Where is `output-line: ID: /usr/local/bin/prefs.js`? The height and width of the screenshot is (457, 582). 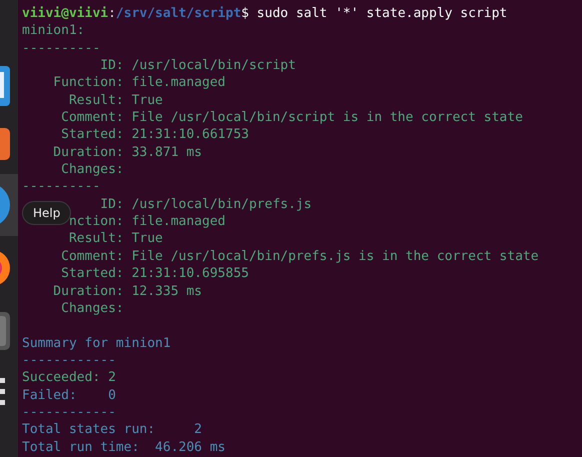 output-line: ID: /usr/local/bin/prefs.js is located at coordinates (205, 204).